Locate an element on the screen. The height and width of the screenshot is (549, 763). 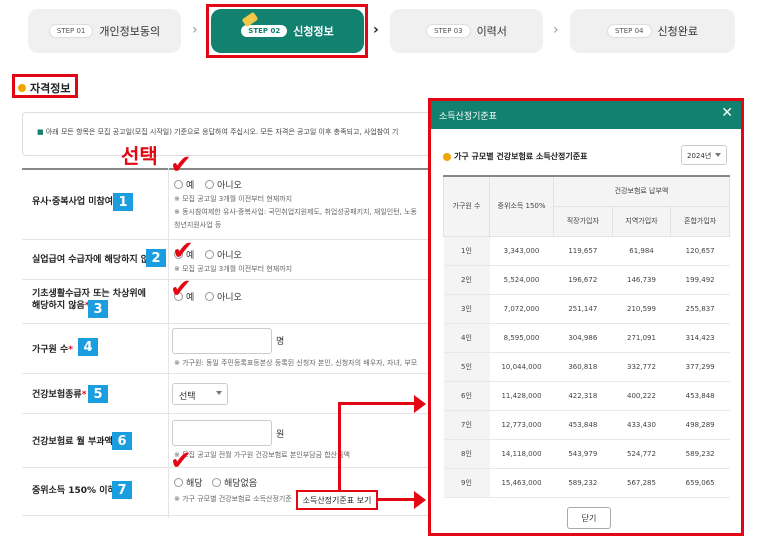
row-7-label: 중위소득 150% 이하* is located at coordinates (76, 491).